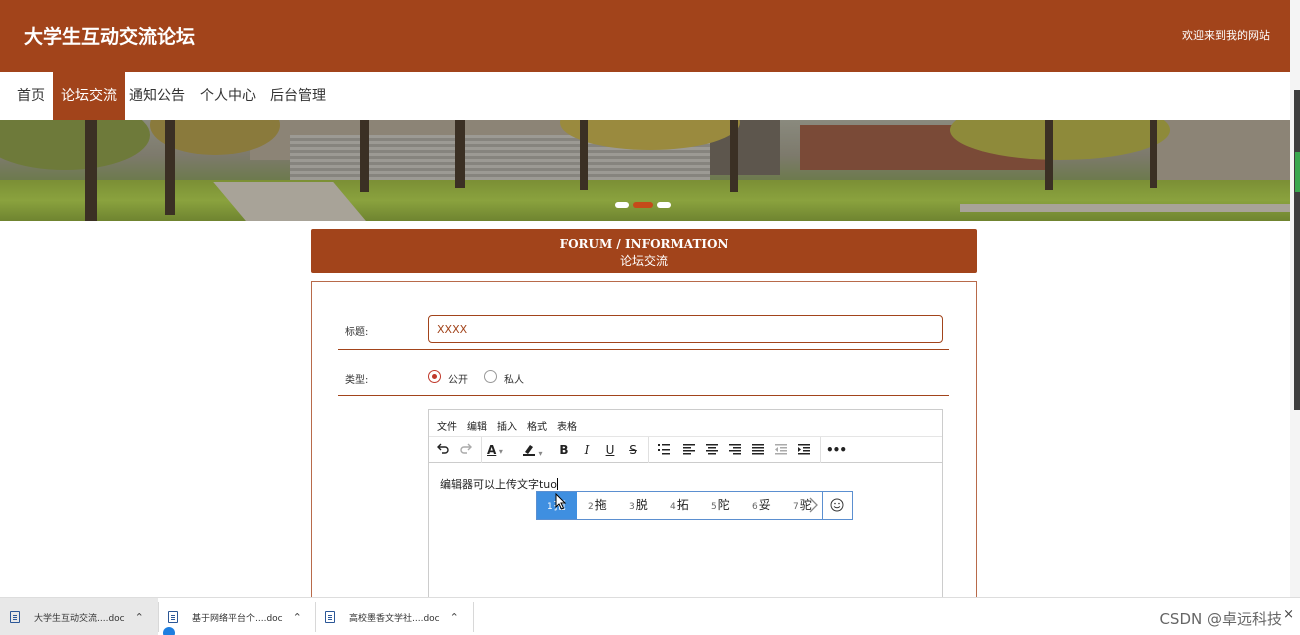 This screenshot has height=635, width=1300. Describe the element at coordinates (645, 36) in the screenshot. I see `site-header: 大学生互动交流论坛 欢迎来到我的网站` at that location.